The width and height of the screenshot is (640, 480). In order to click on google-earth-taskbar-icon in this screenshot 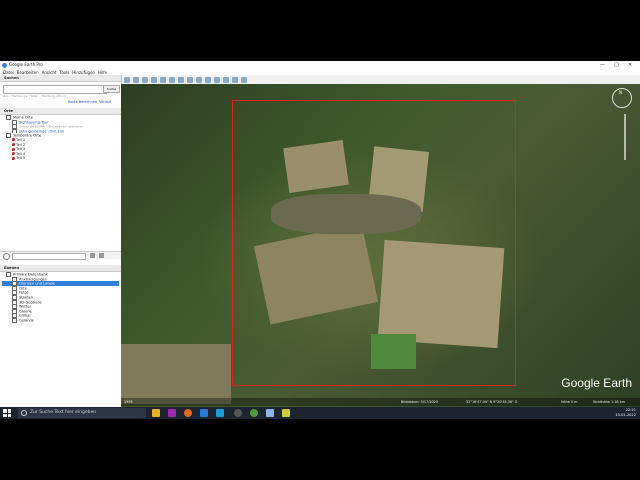, I will do `click(270, 413)`.